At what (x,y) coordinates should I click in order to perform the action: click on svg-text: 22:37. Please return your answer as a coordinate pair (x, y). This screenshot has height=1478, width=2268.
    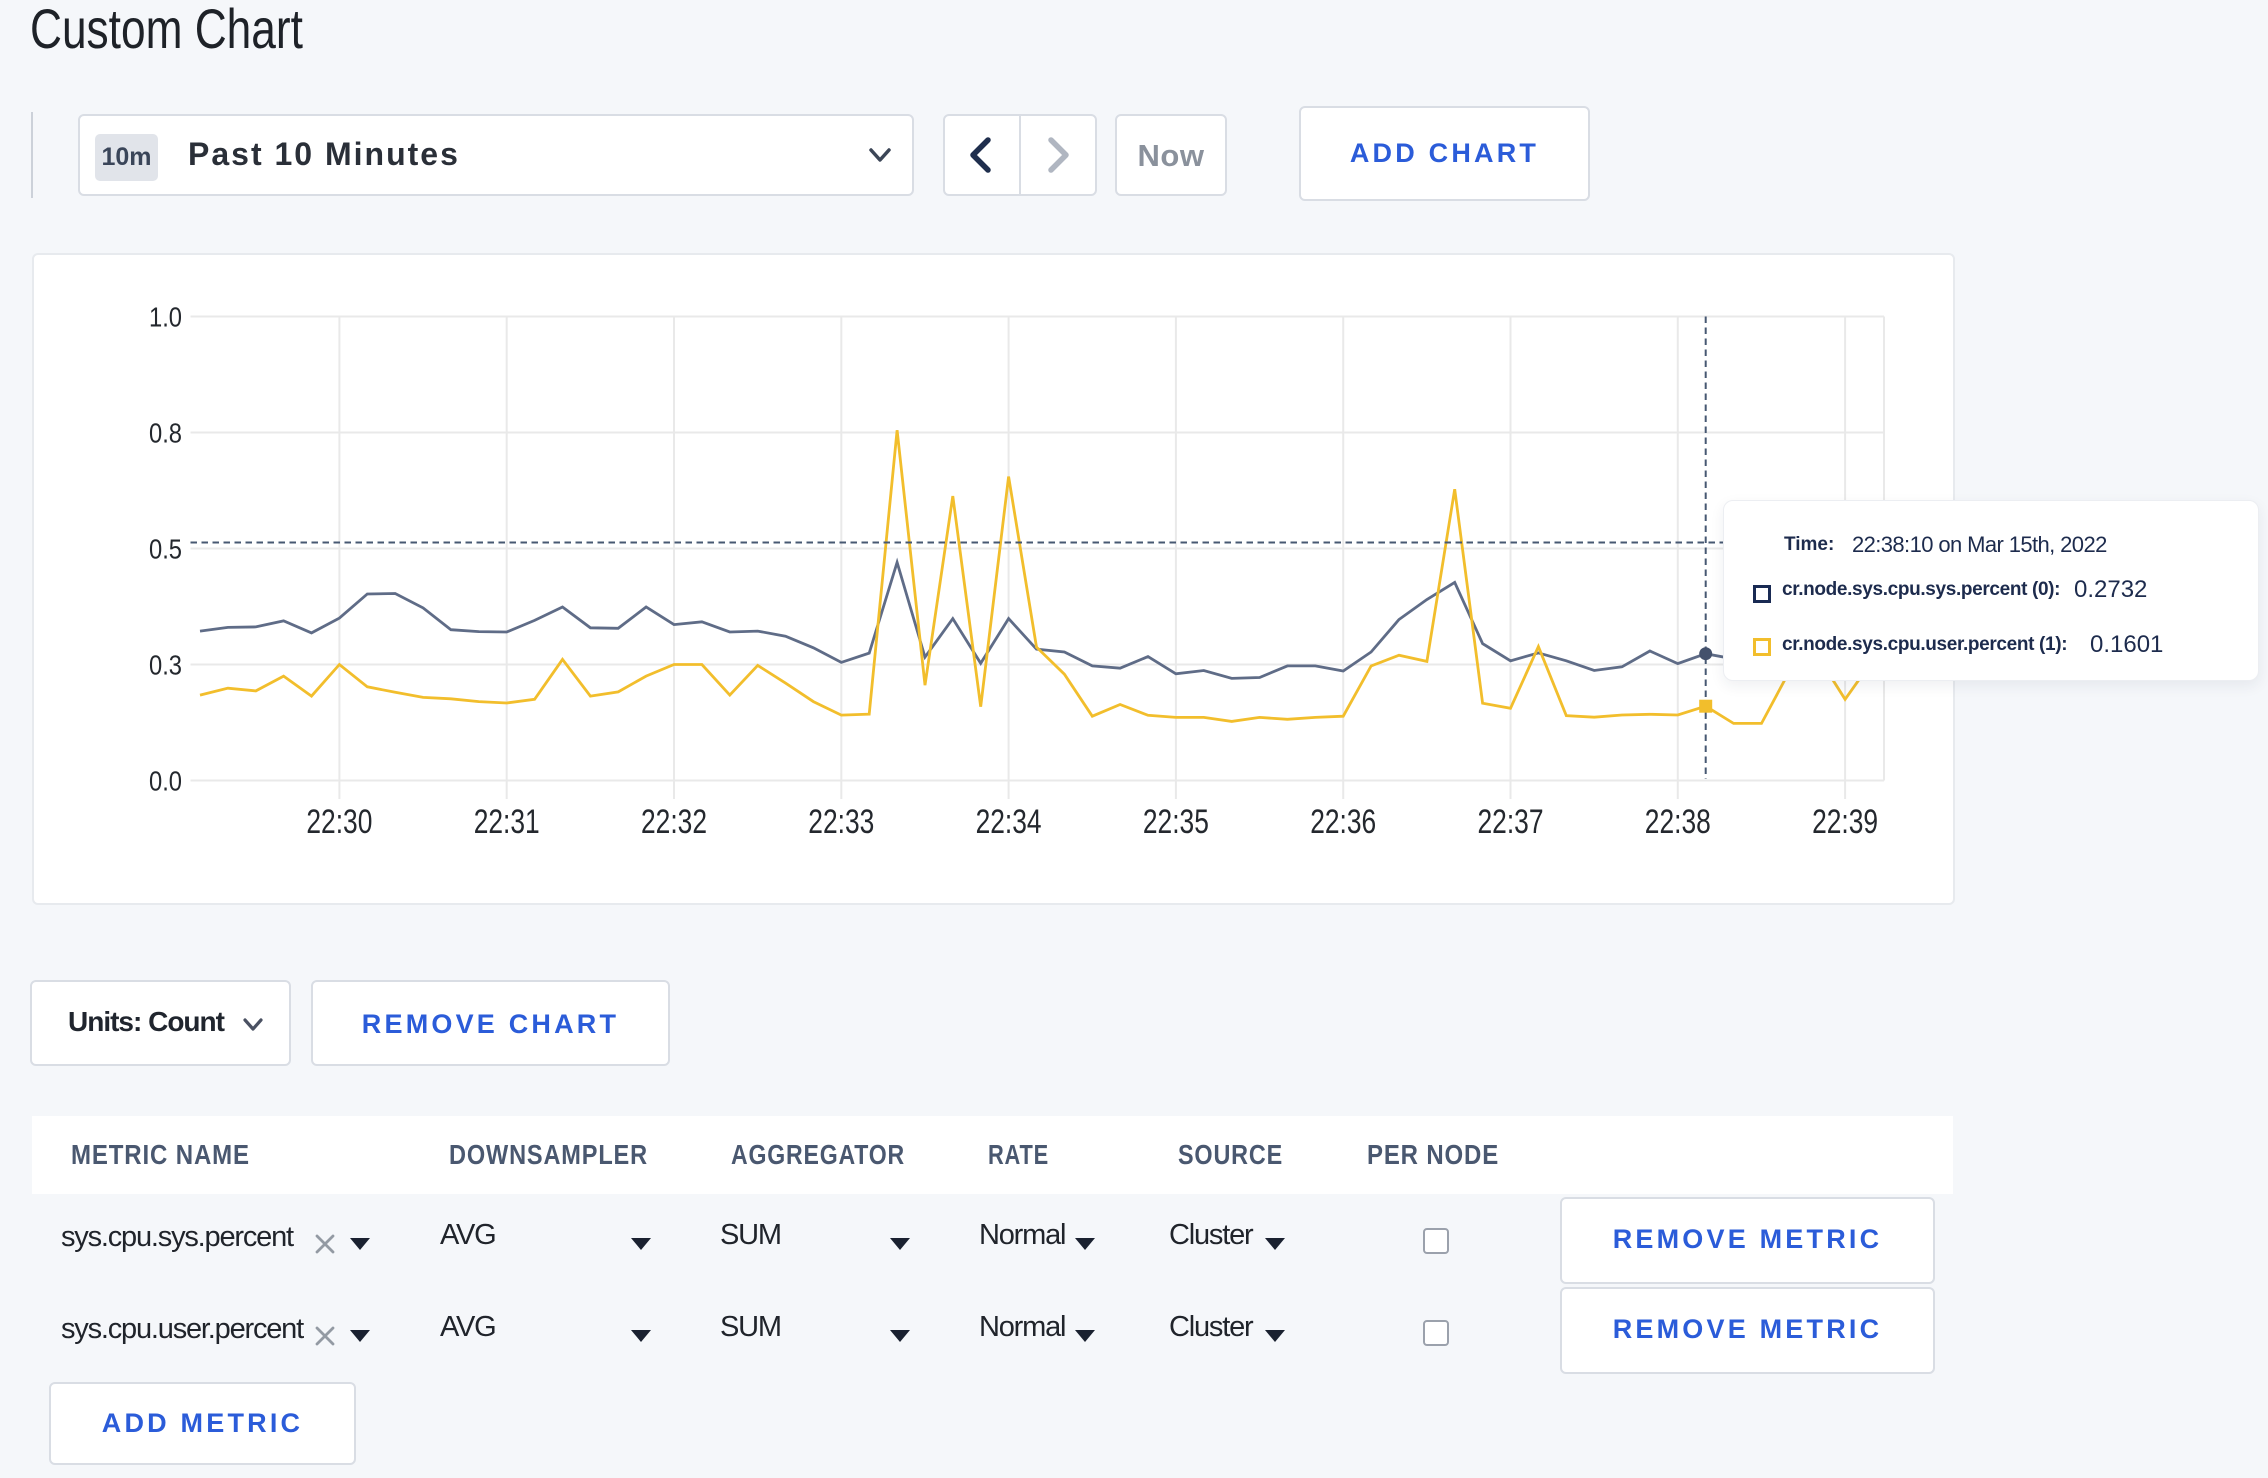
    Looking at the image, I should click on (1511, 822).